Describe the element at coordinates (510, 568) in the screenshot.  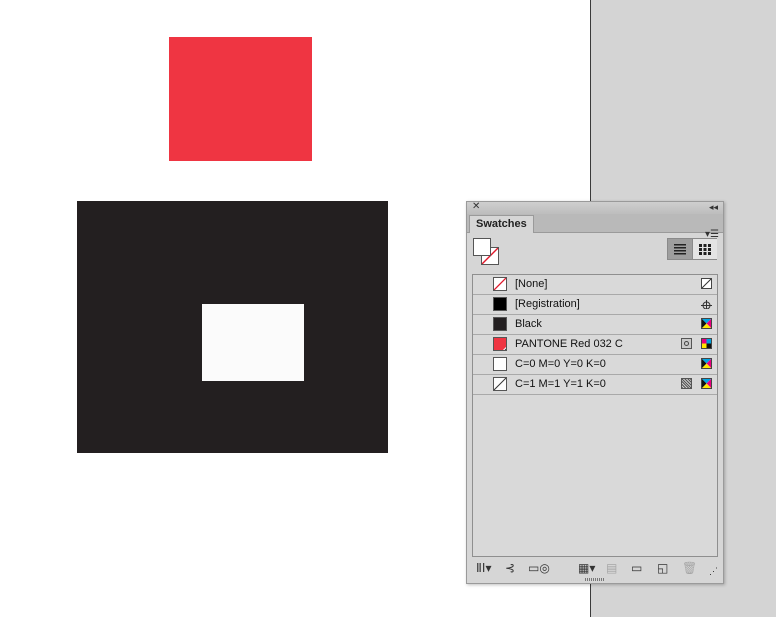
I see `show-all-swatches-icon: ⊰` at that location.